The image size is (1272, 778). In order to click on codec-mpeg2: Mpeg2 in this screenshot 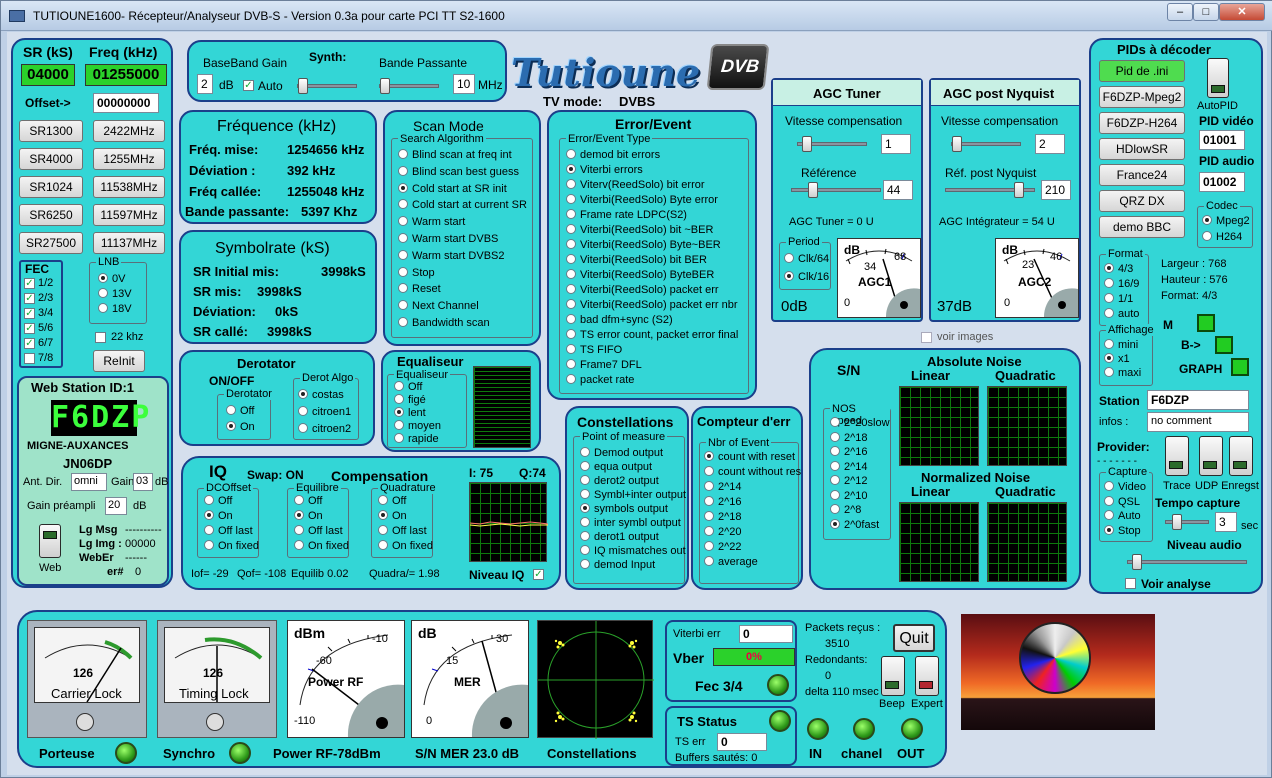, I will do `click(1226, 221)`.